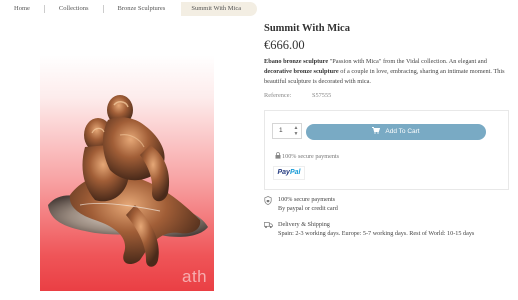 The width and height of the screenshot is (518, 300). Describe the element at coordinates (195, 276) in the screenshot. I see `image-watermark: ath` at that location.